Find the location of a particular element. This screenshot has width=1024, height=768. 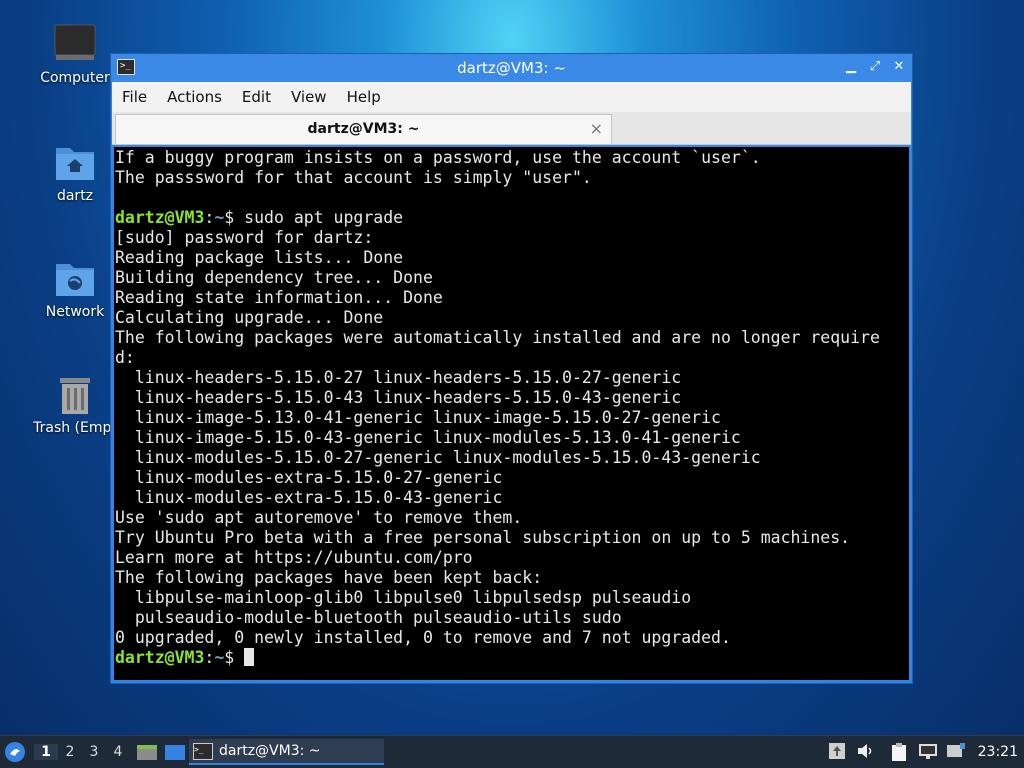

taskbar-task-terminal: >_ dartz@VM3: ~ is located at coordinates (286, 752).